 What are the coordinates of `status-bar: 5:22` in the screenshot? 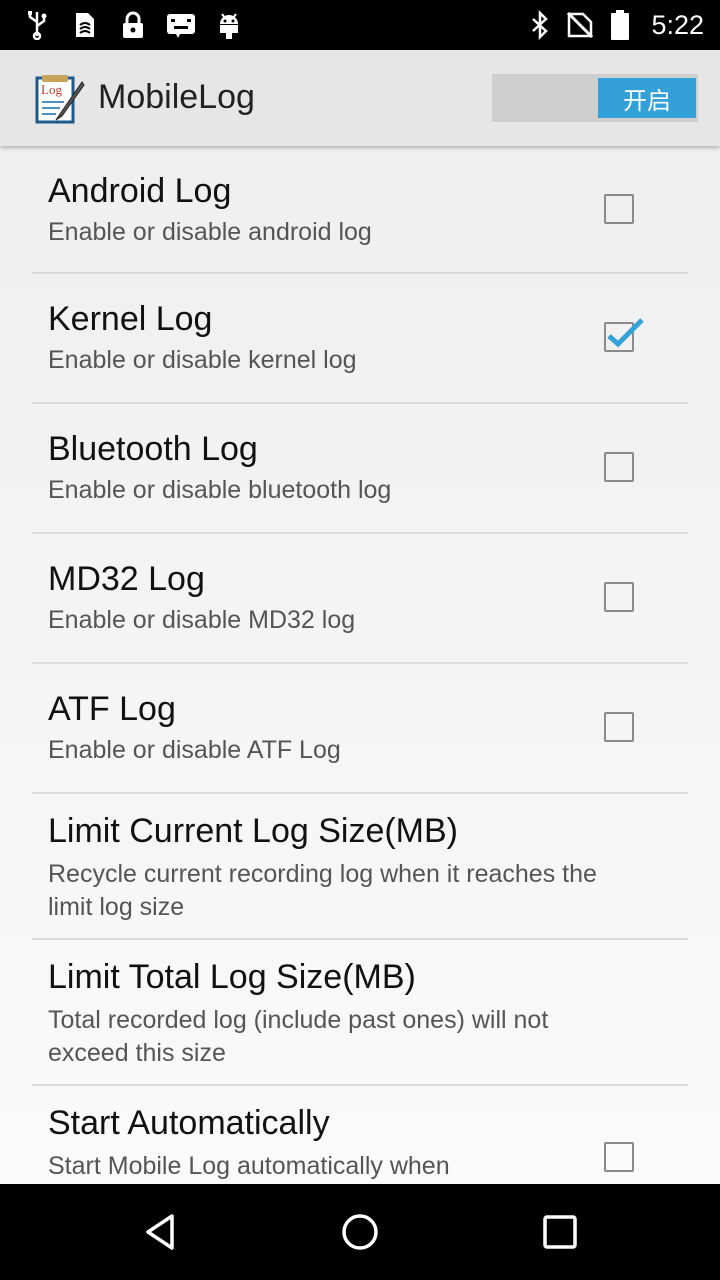 It's located at (360, 25).